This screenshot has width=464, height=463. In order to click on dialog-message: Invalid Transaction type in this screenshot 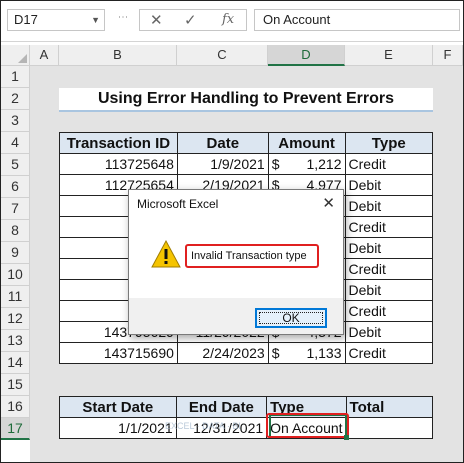, I will do `click(252, 256)`.